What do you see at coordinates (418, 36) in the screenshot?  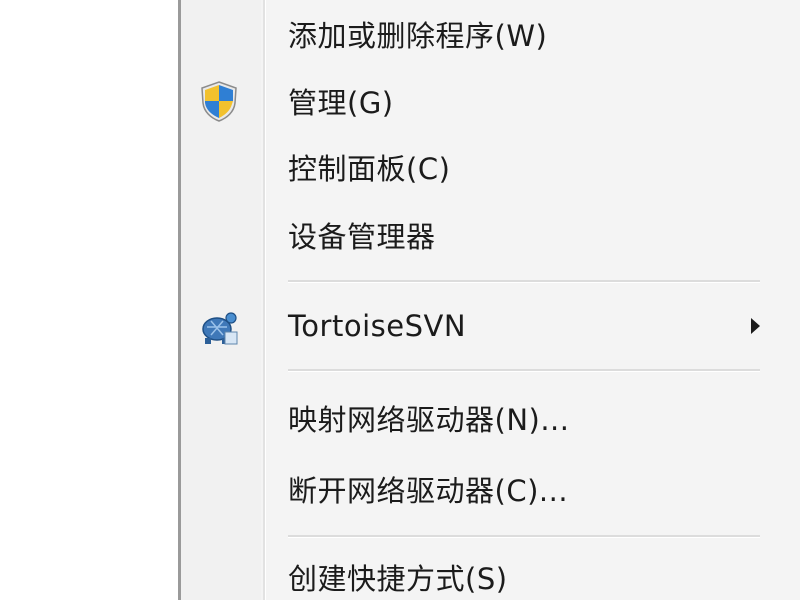 I see `menu-item-label: 添加或删除程序(W)` at bounding box center [418, 36].